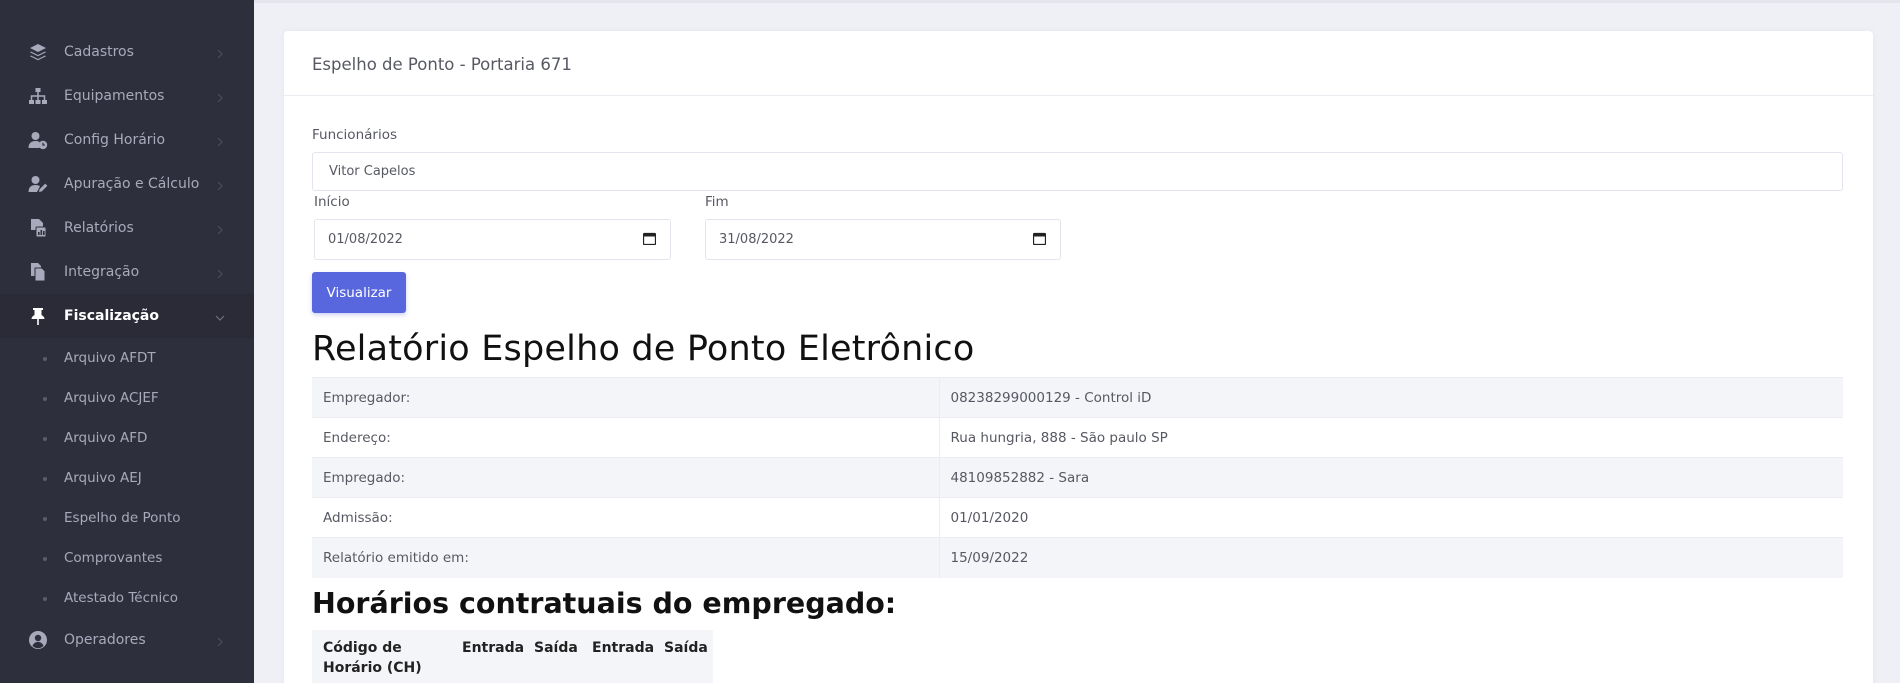 The width and height of the screenshot is (1900, 683). Describe the element at coordinates (332, 202) in the screenshot. I see `start-date-label: Início` at that location.